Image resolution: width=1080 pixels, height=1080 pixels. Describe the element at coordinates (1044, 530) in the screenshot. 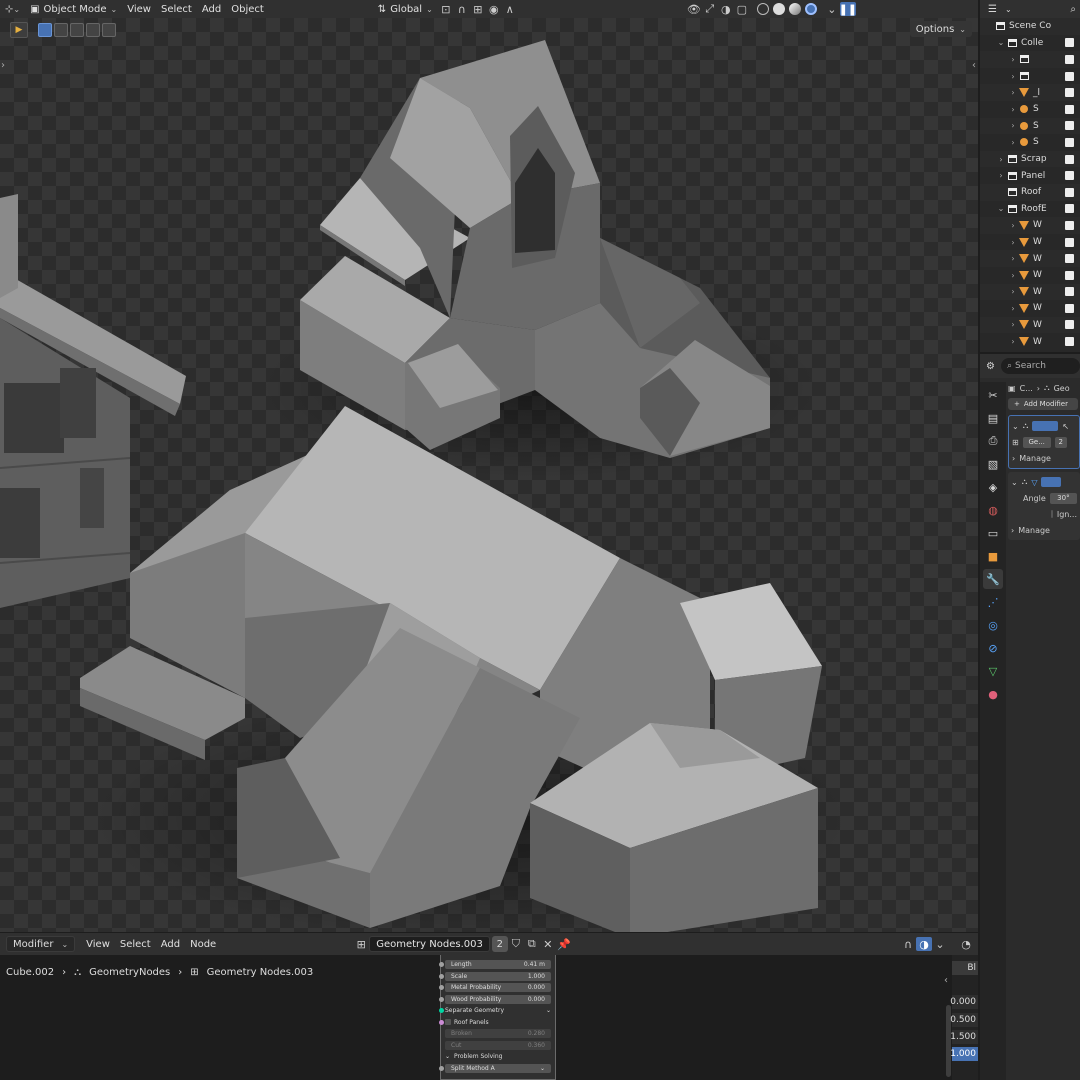

I see `manage-subpanel-2: › Manage` at that location.